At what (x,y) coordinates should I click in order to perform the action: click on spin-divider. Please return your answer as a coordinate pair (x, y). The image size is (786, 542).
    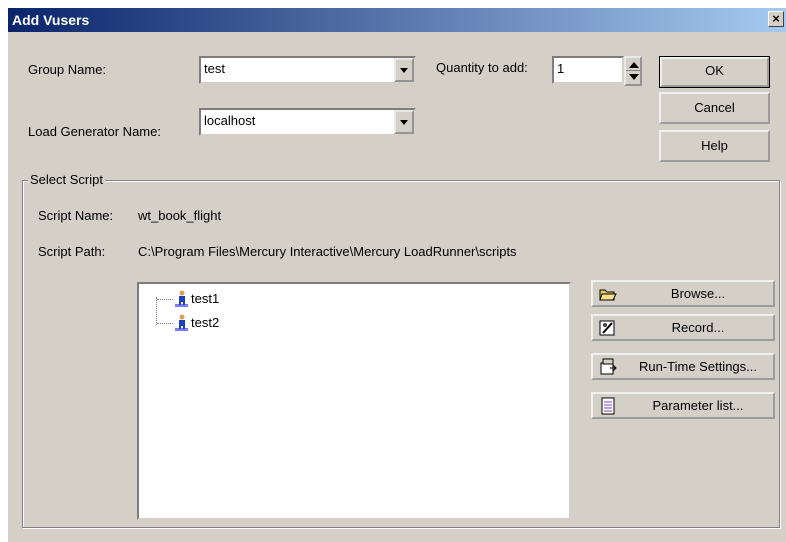
    Looking at the image, I should click on (633, 70).